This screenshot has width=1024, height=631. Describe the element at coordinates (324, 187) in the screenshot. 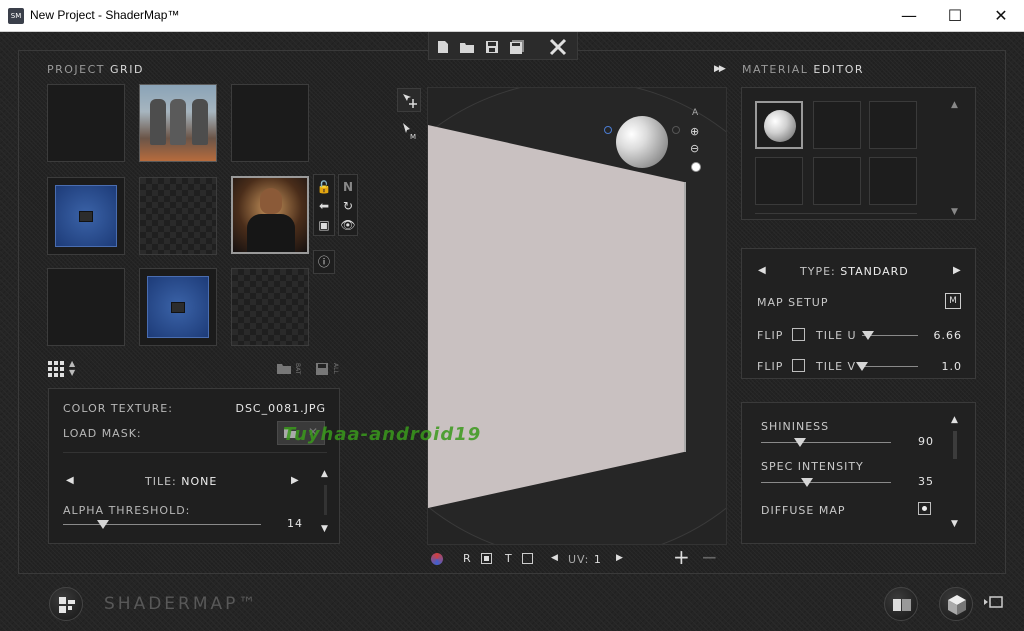

I see `unlock-icon: 🔓` at that location.